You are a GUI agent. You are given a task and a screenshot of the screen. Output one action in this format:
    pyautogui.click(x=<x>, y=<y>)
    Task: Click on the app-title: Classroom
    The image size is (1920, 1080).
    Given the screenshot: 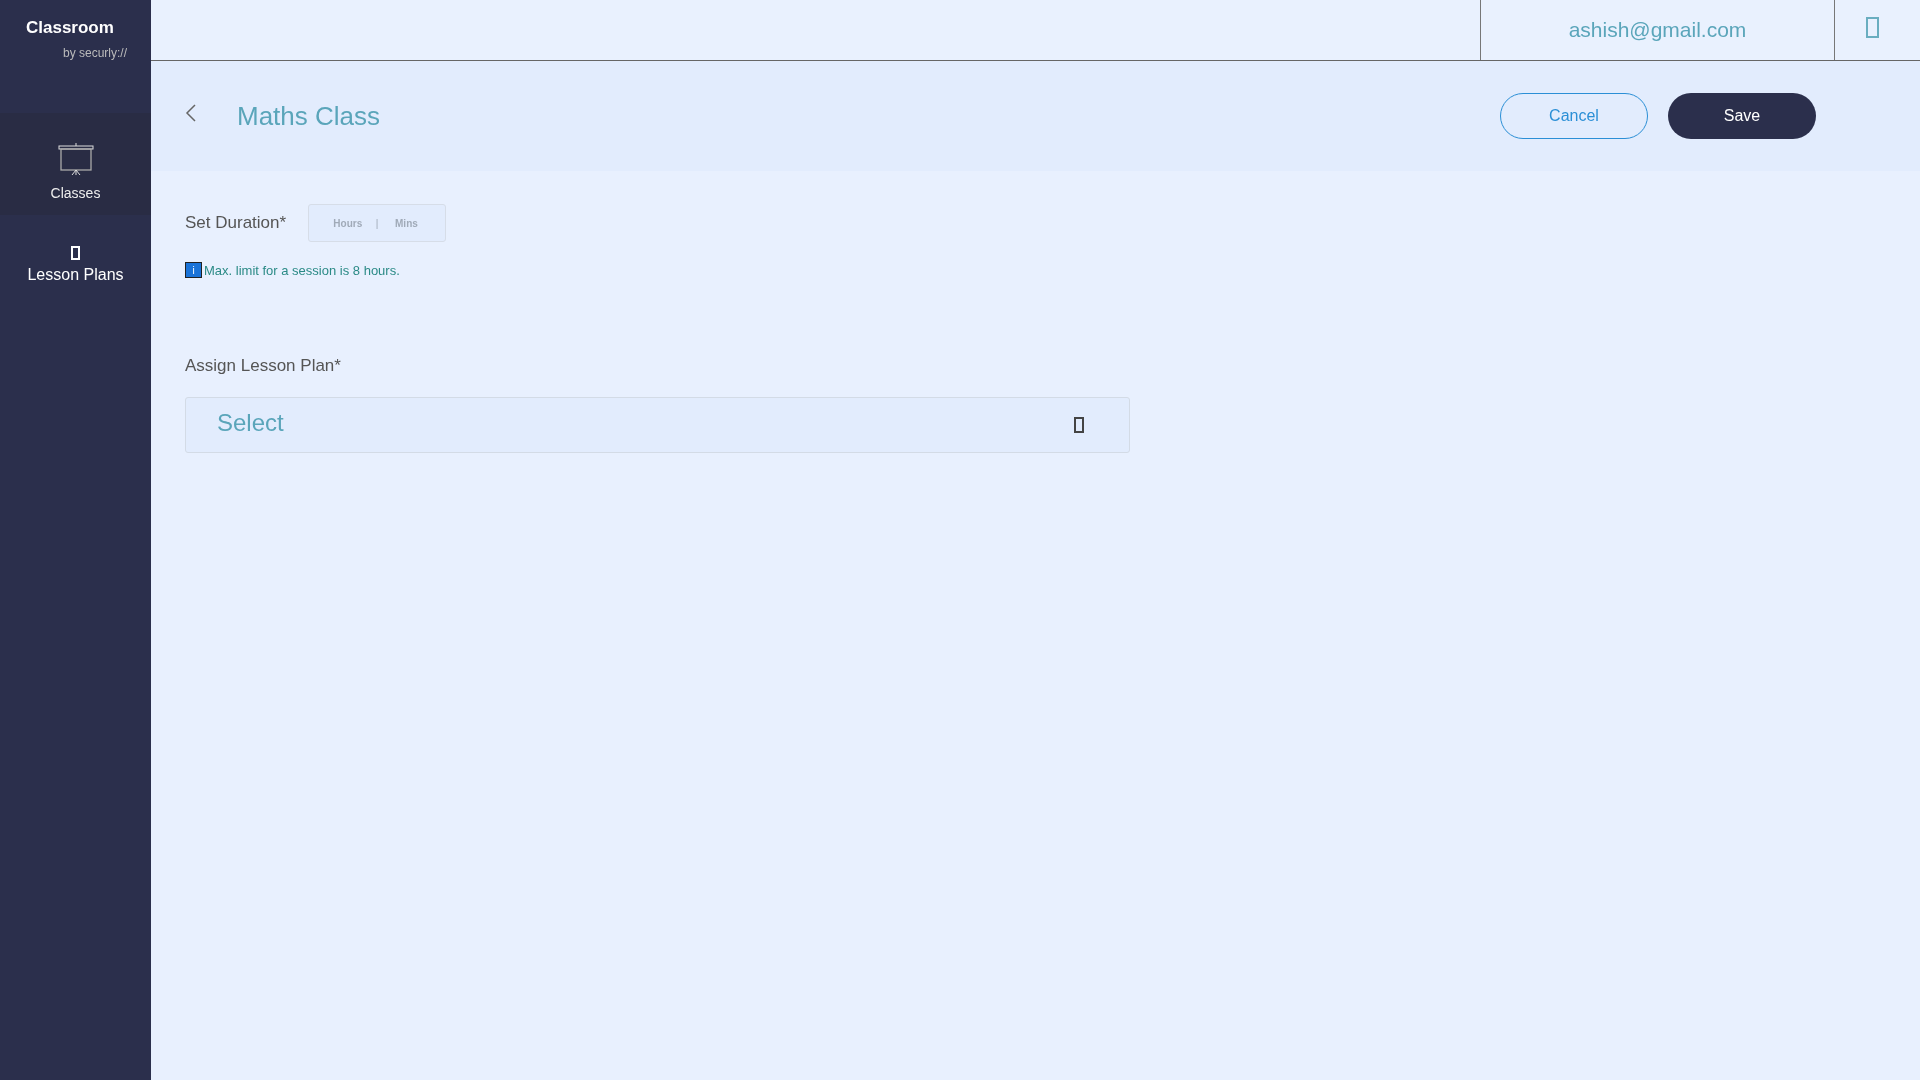 What is the action you would take?
    pyautogui.click(x=70, y=28)
    